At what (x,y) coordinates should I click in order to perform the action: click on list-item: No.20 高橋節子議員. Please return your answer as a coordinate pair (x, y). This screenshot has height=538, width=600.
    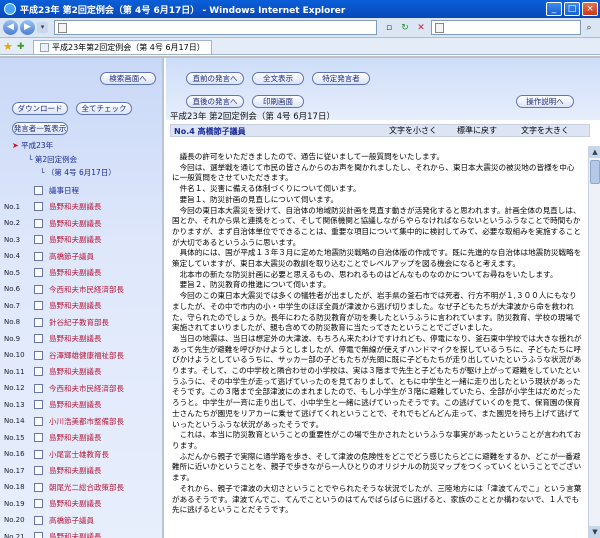
    Looking at the image, I should click on (49, 520).